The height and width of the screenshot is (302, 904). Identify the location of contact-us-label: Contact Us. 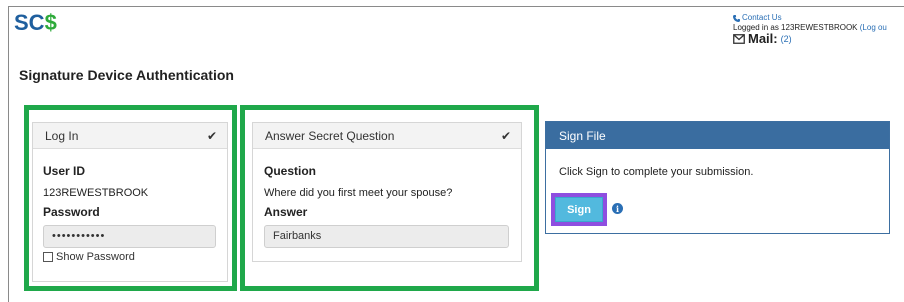
(762, 17).